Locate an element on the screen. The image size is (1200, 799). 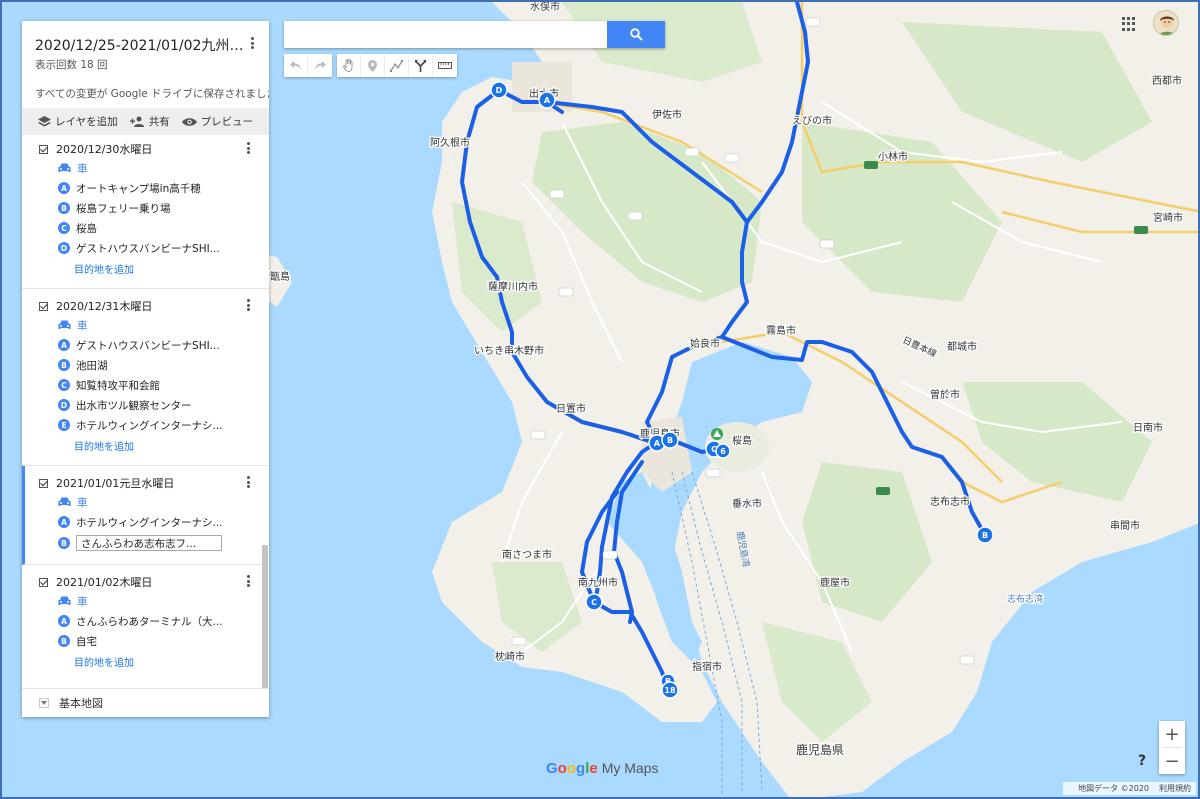
layer-header: 2021/01/01元旦水曜日 is located at coordinates (147, 483).